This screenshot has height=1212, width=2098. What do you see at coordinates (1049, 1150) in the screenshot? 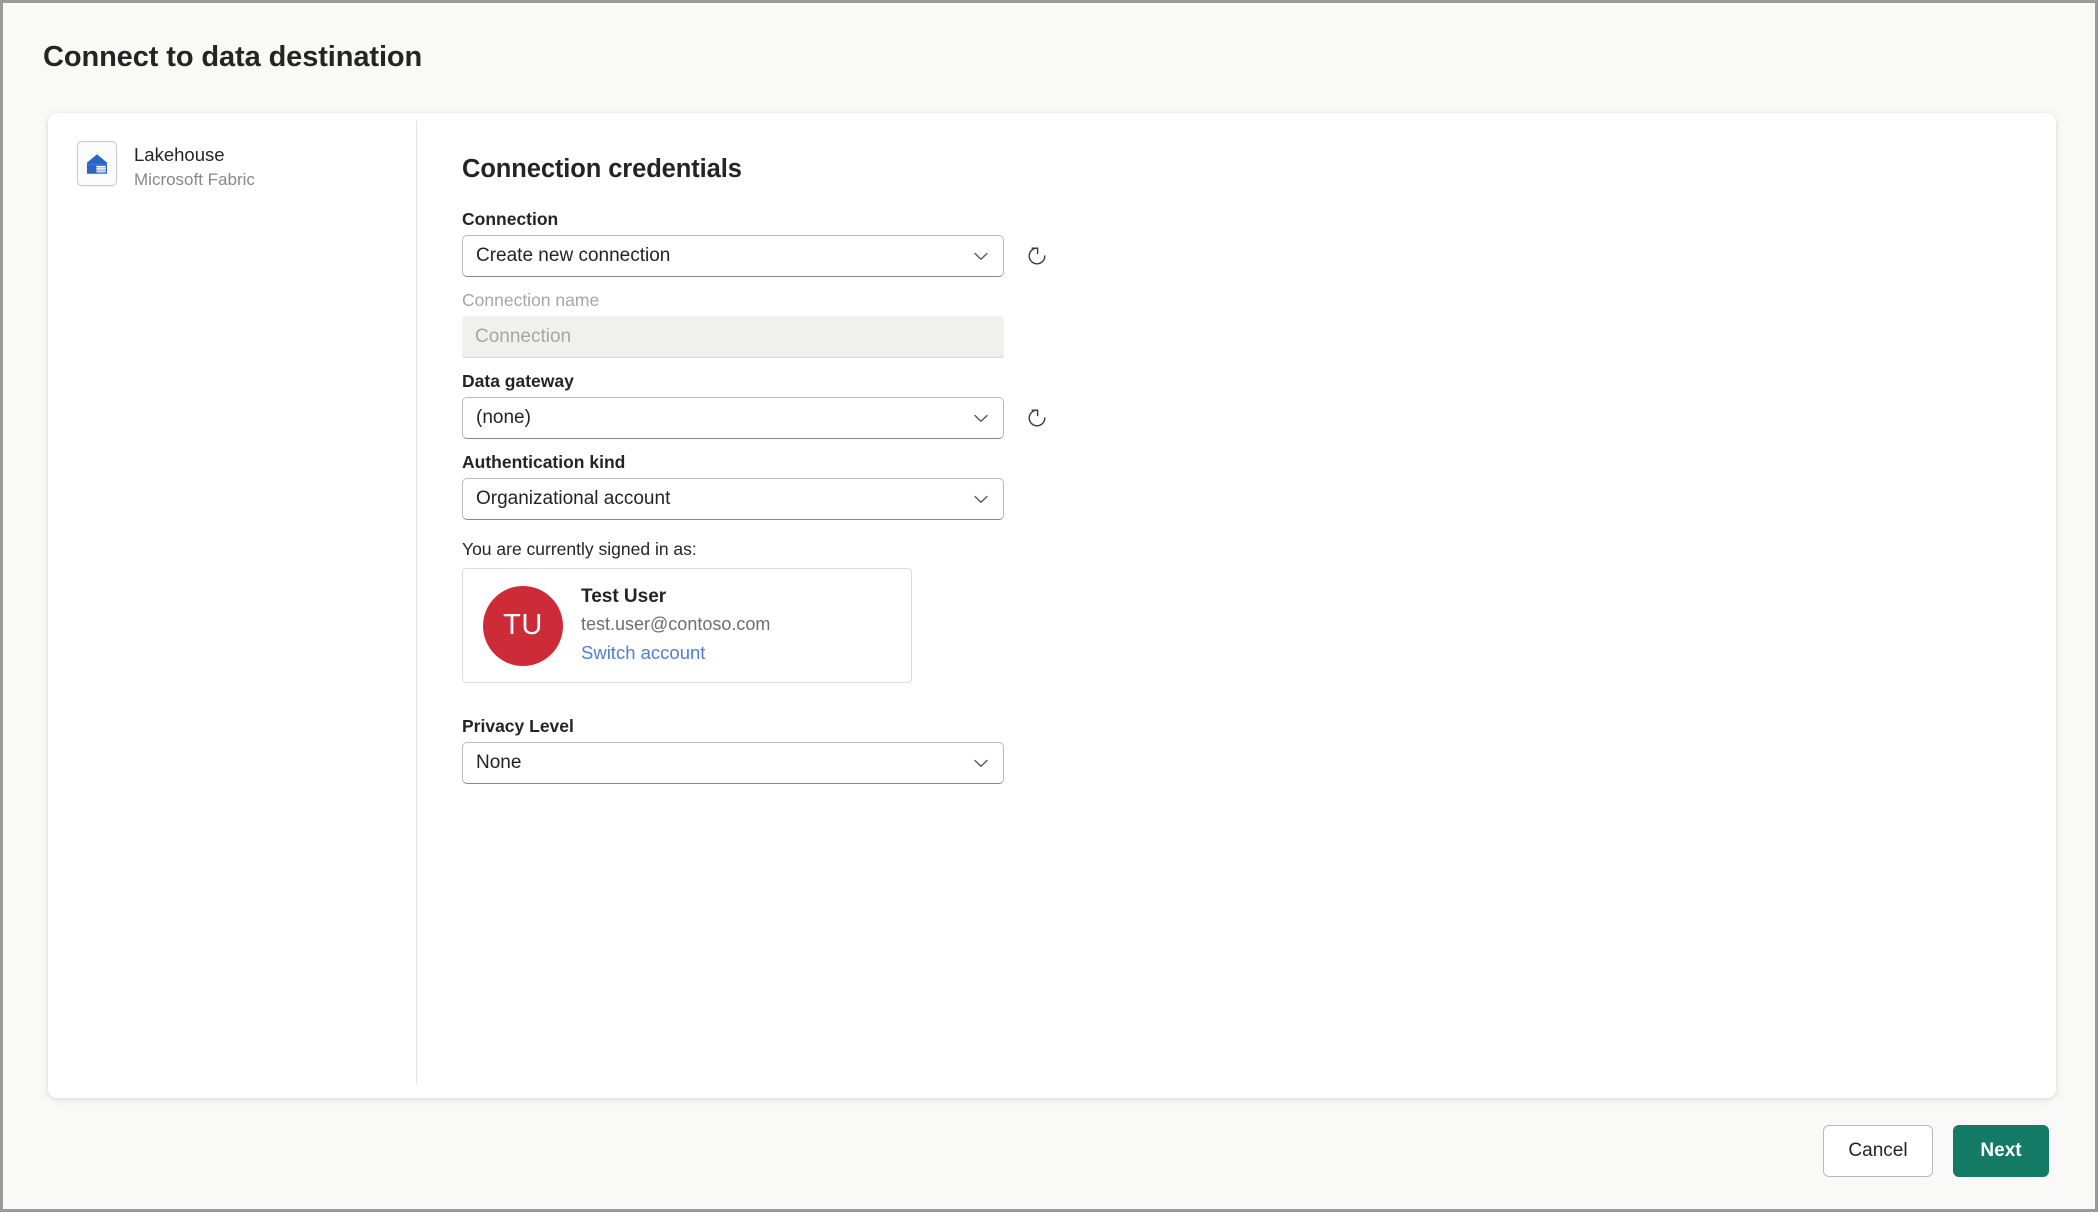
I see `dialog-footer: Cancel Next` at bounding box center [1049, 1150].